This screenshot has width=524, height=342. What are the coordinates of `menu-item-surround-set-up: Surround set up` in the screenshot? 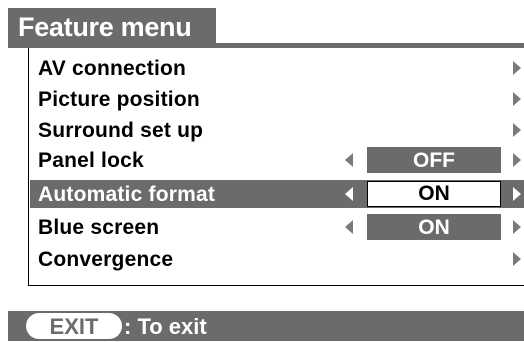 It's located at (277, 130).